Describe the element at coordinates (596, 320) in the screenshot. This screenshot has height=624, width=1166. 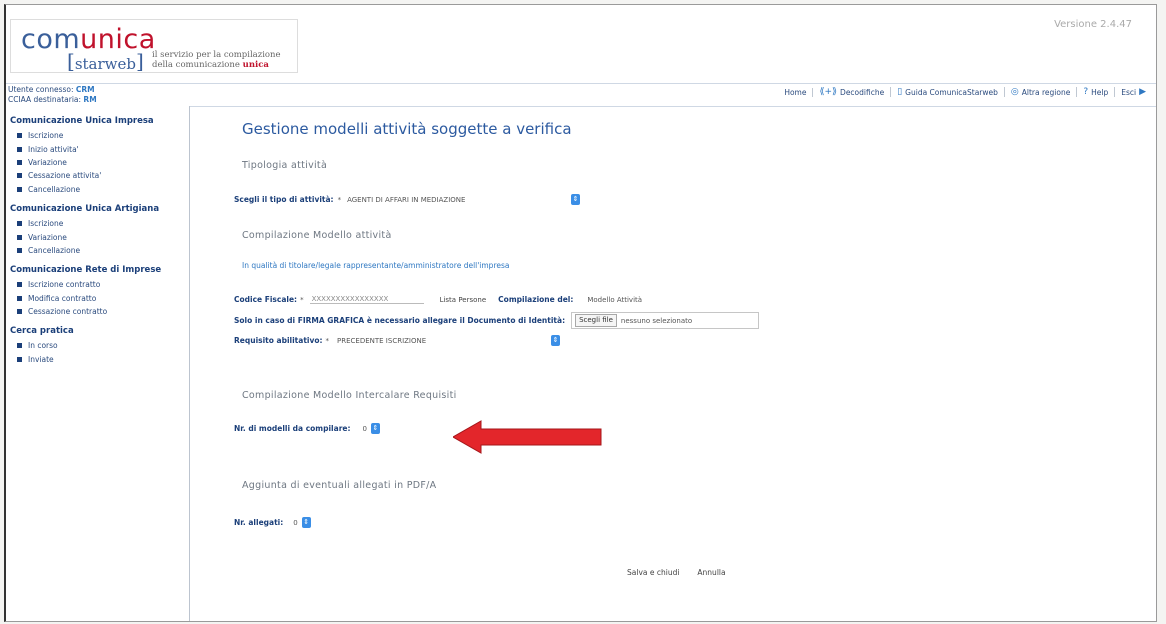
I see `choose-file-button: Scegli file` at that location.